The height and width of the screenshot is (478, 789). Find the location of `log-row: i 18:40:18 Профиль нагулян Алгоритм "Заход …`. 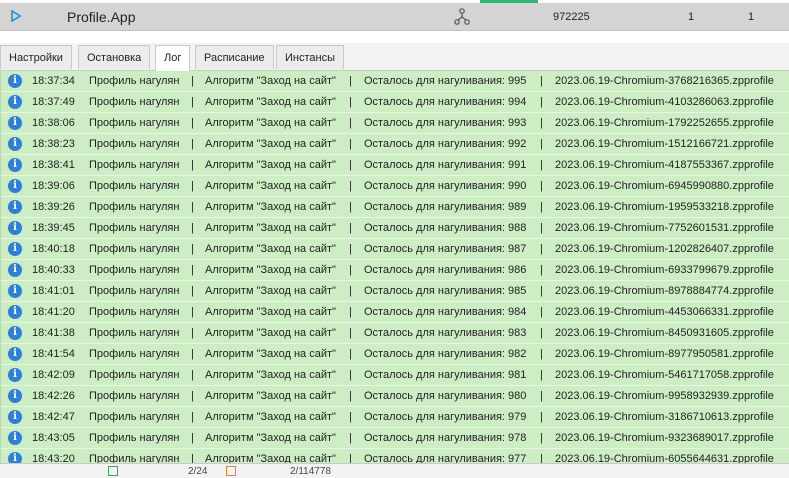

log-row: i 18:40:18 Профиль нагулян Алгоритм "Заход … is located at coordinates (395, 249).